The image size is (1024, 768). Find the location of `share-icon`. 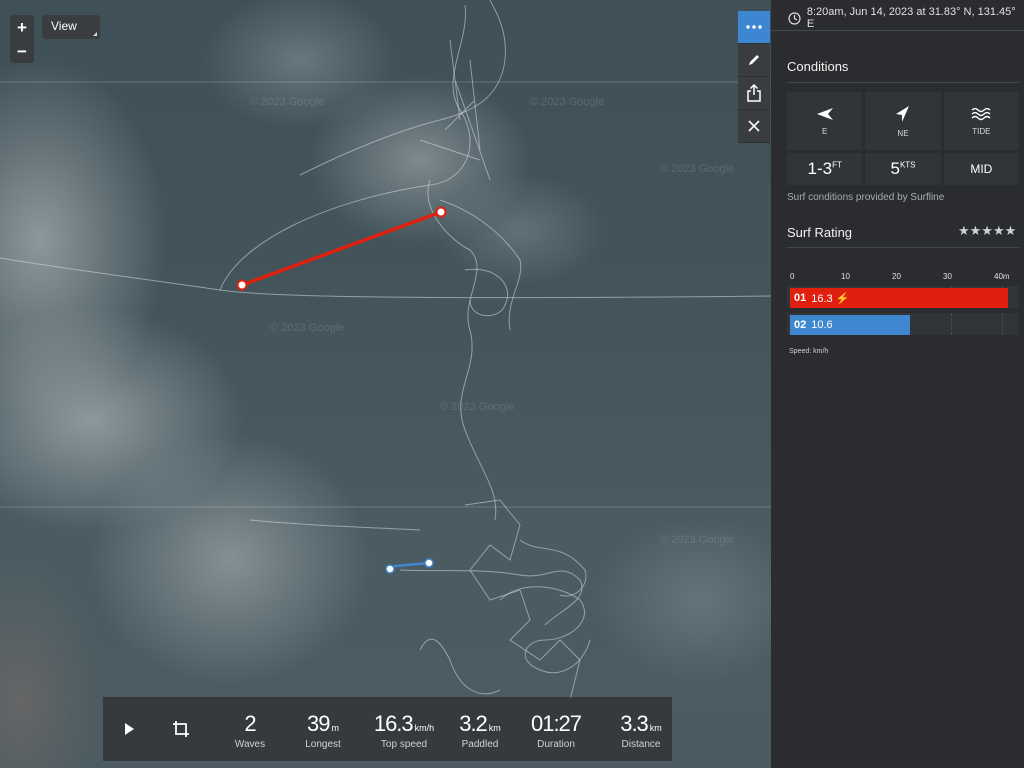

share-icon is located at coordinates (754, 93).